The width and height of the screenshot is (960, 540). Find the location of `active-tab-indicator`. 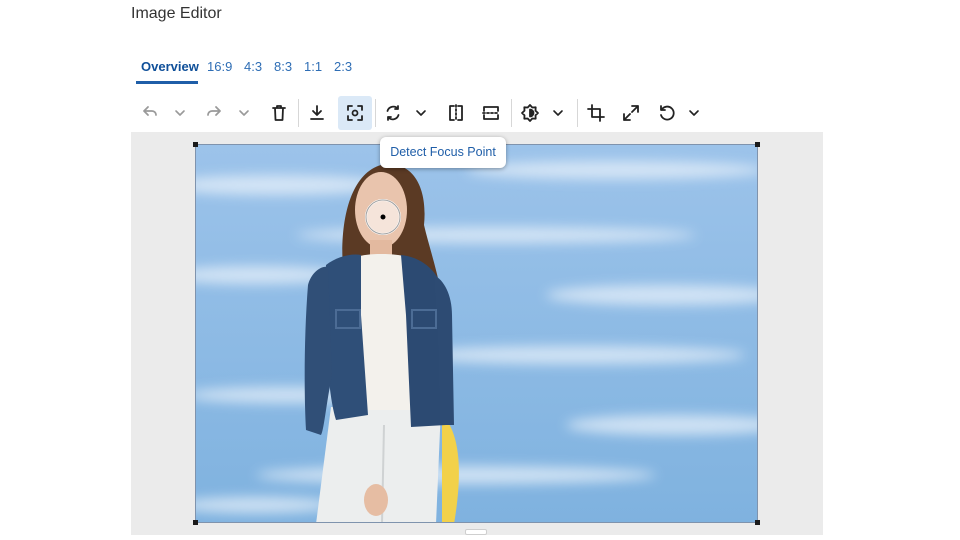

active-tab-indicator is located at coordinates (167, 82).